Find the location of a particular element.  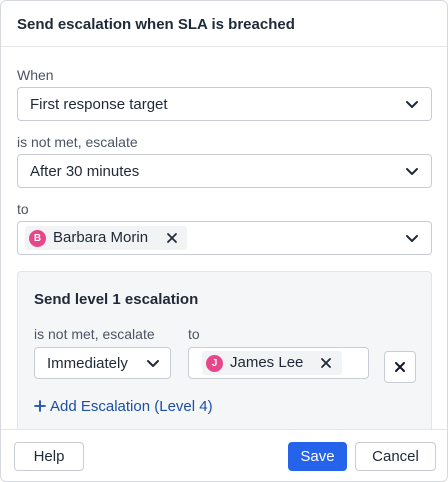

dialog-header: Send escalation when SLA is breached is located at coordinates (224, 24).